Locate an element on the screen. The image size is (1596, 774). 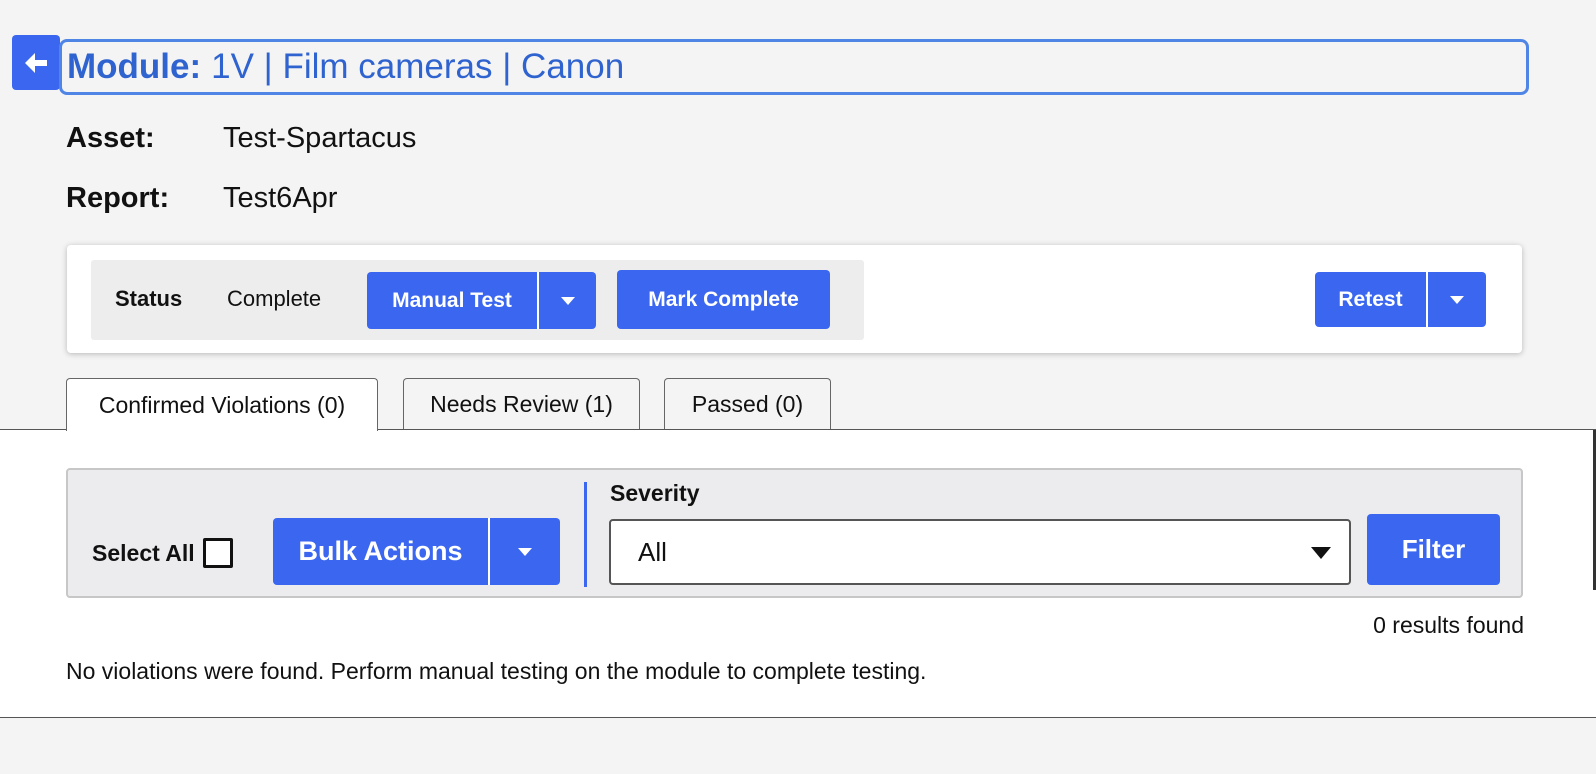
report-label: Report: is located at coordinates (118, 198).